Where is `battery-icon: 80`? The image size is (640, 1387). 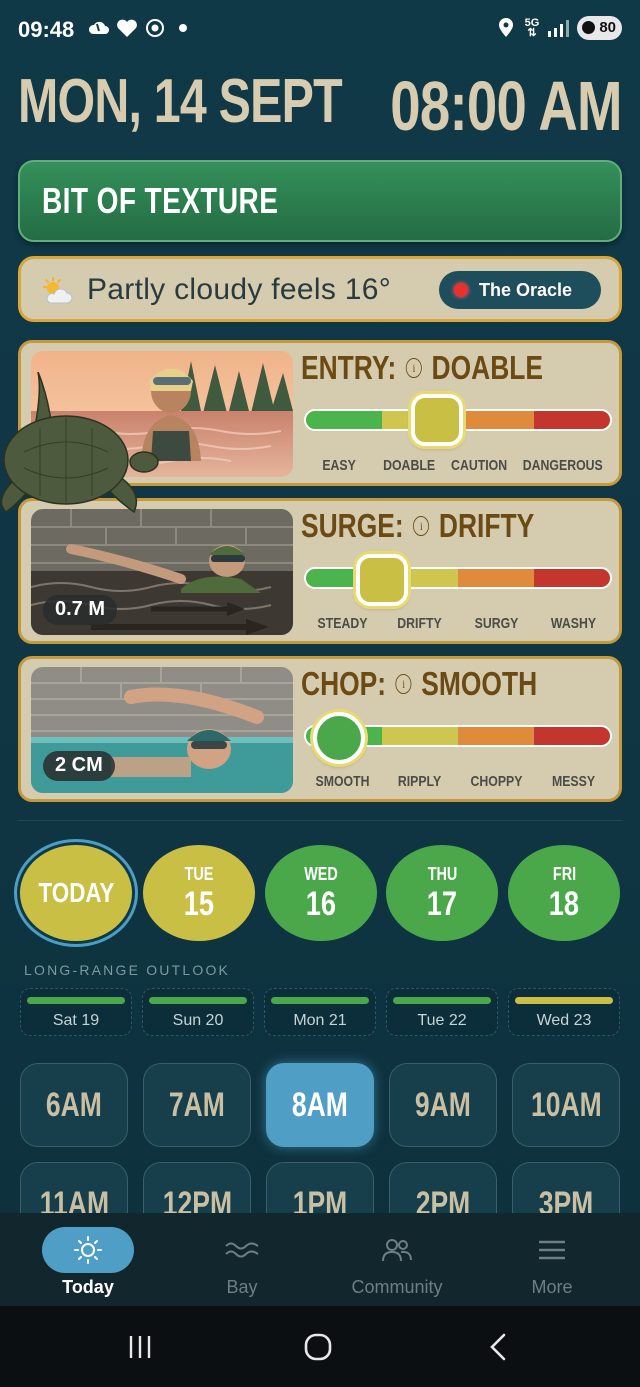
battery-icon: 80 is located at coordinates (599, 28).